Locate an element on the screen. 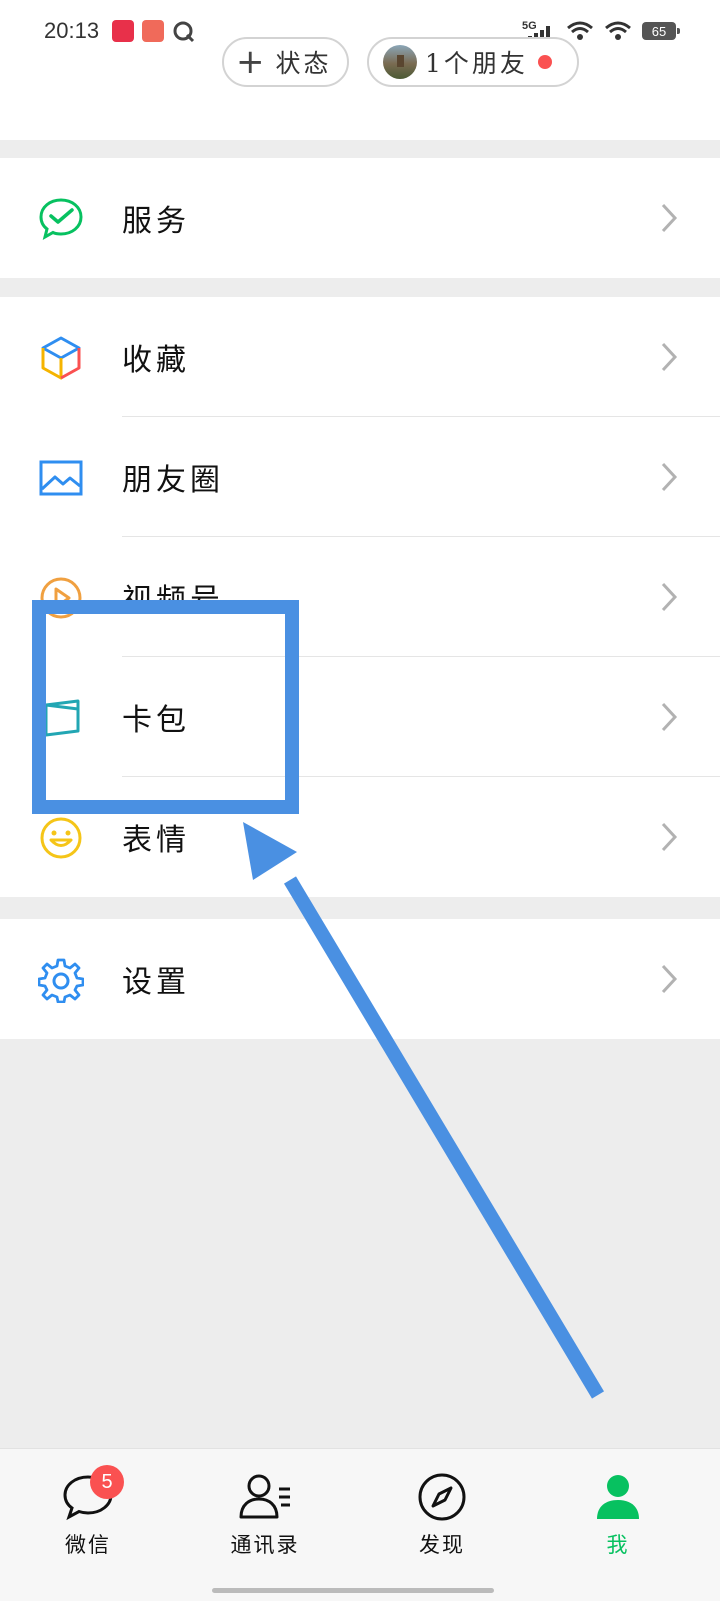 Image resolution: width=720 pixels, height=1601 pixels. menu-item-channels: 视频号 is located at coordinates (360, 597).